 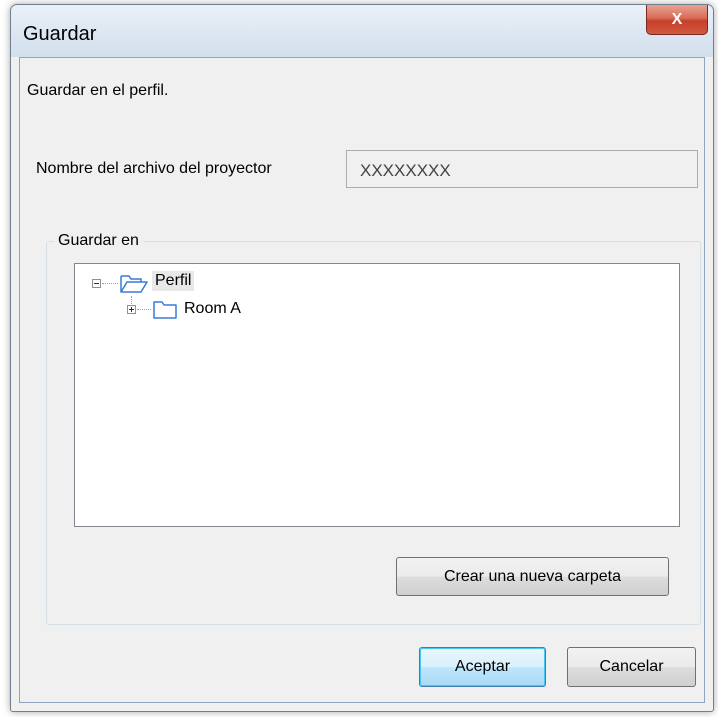 What do you see at coordinates (173, 281) in the screenshot?
I see `tree-node-perfil: Perfil` at bounding box center [173, 281].